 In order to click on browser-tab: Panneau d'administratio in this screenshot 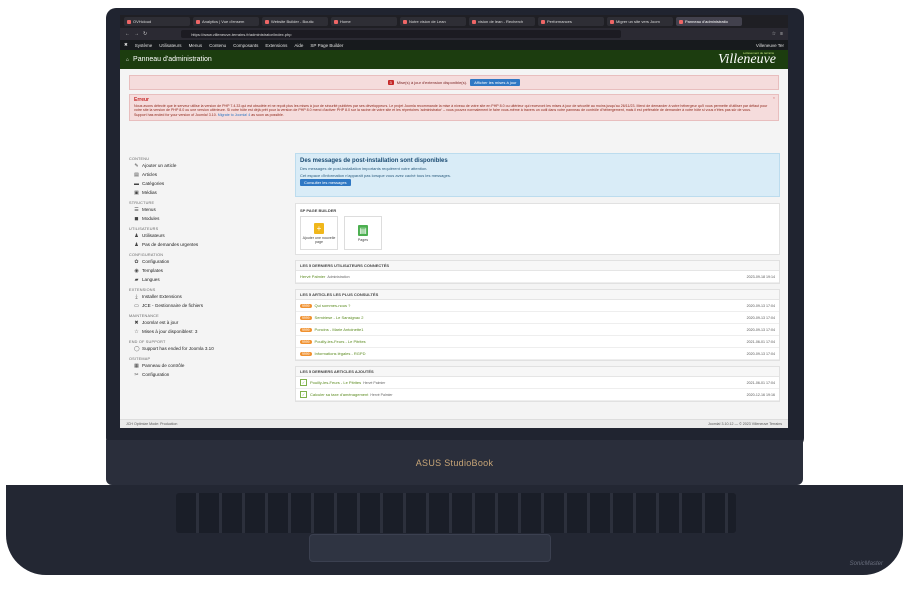, I will do `click(709, 21)`.